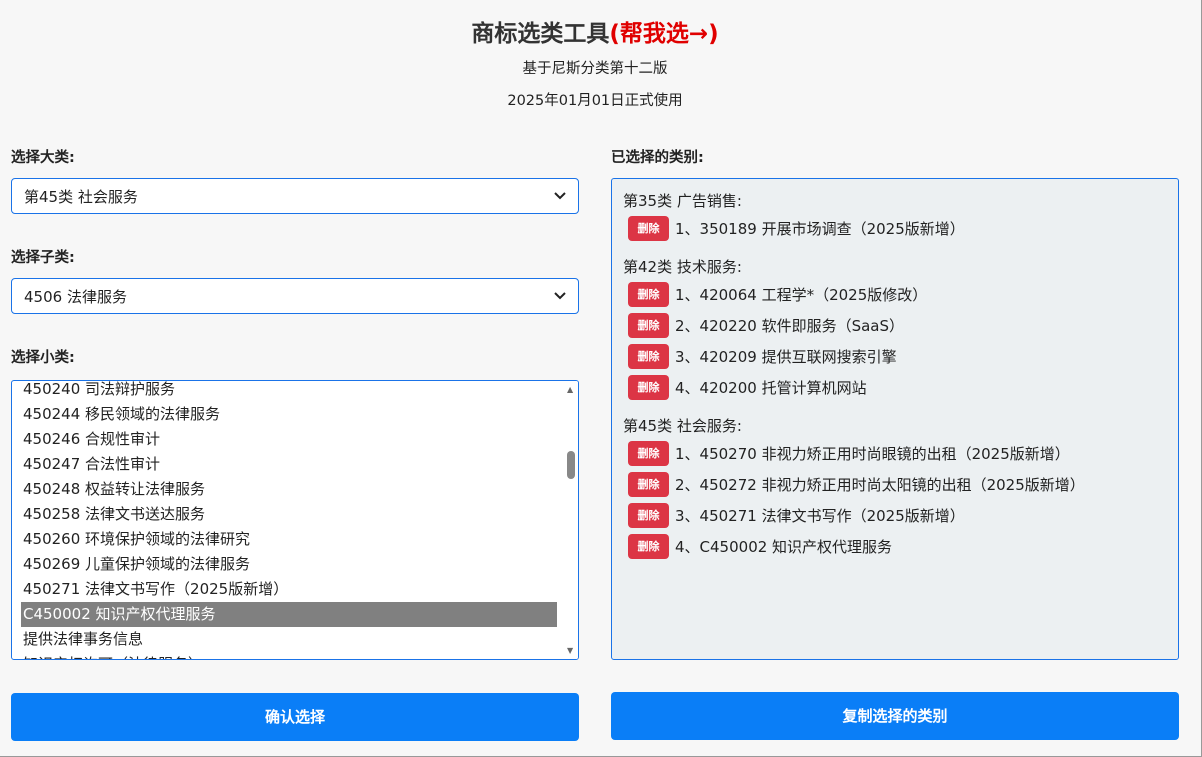 The height and width of the screenshot is (757, 1202). Describe the element at coordinates (295, 196) in the screenshot. I see `category-select: 第45类 社会服务` at that location.